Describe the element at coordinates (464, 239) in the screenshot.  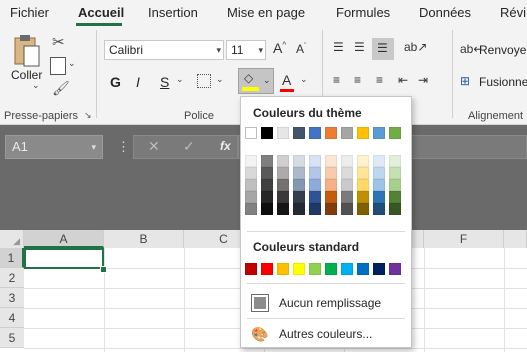
I see `column-header-f: F` at that location.